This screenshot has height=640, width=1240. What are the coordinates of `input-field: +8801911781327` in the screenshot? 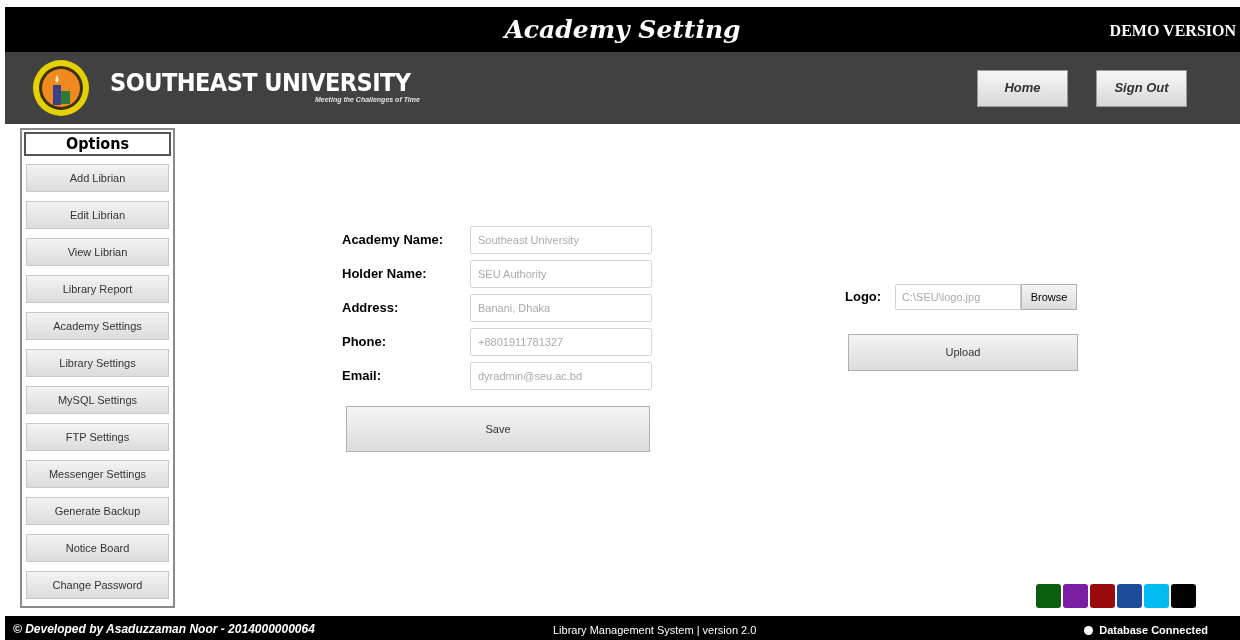 It's located at (561, 342).